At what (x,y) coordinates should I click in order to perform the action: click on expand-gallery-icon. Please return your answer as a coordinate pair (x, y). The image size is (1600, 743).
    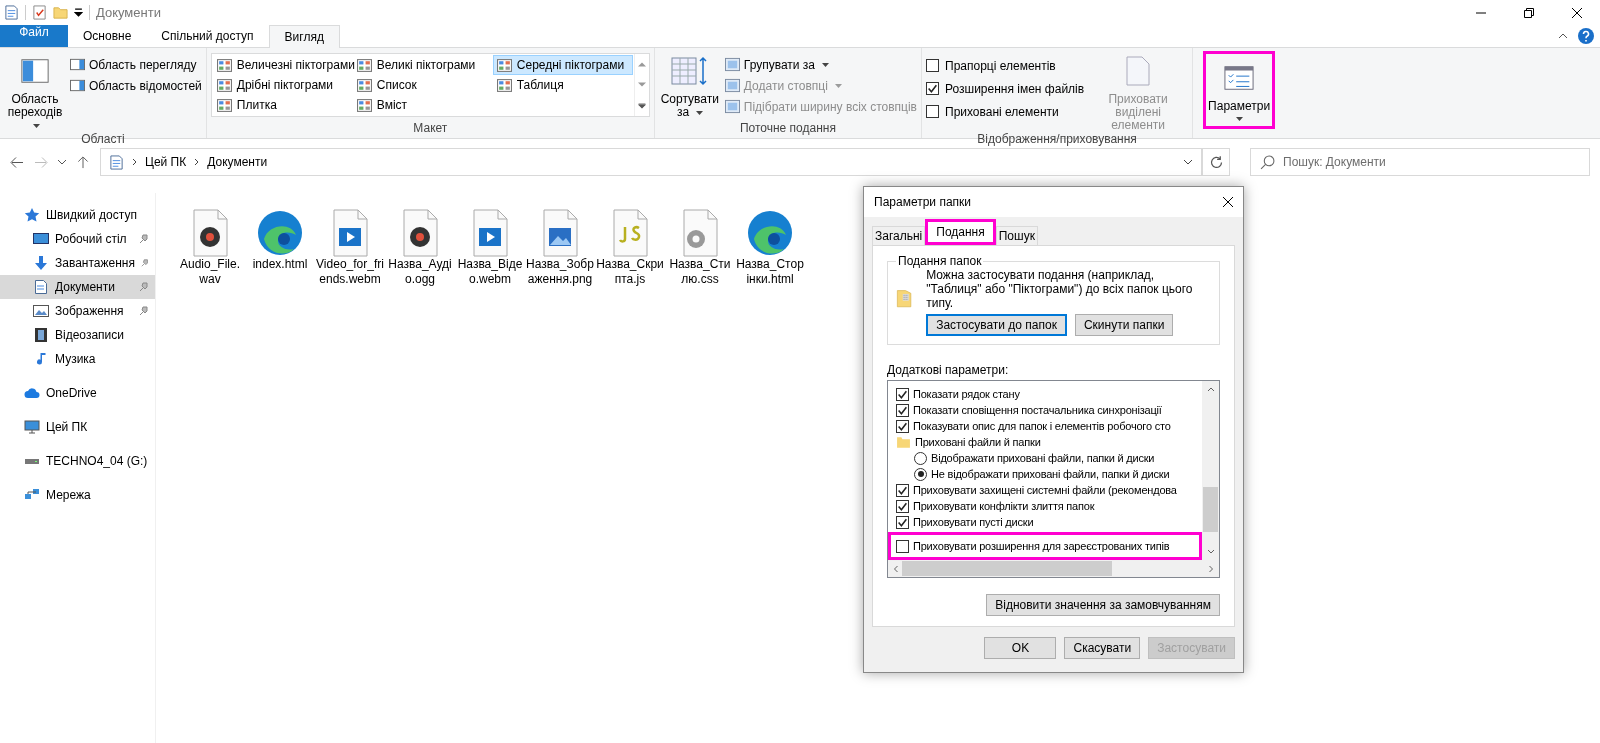
    Looking at the image, I should click on (641, 105).